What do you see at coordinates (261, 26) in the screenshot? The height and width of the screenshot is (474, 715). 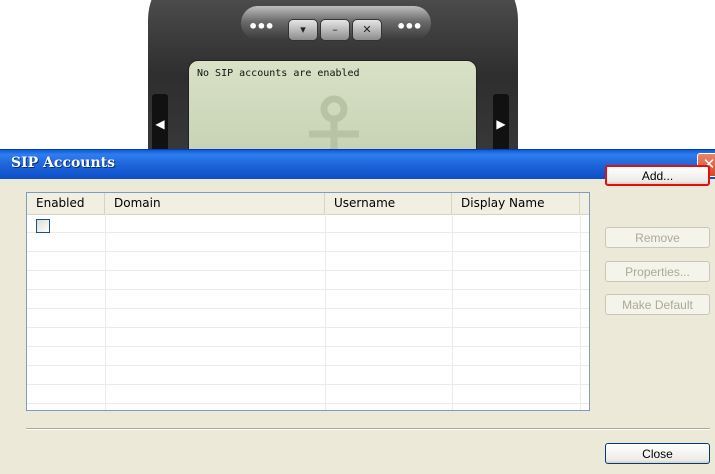 I see `phone-dots-left: •••` at bounding box center [261, 26].